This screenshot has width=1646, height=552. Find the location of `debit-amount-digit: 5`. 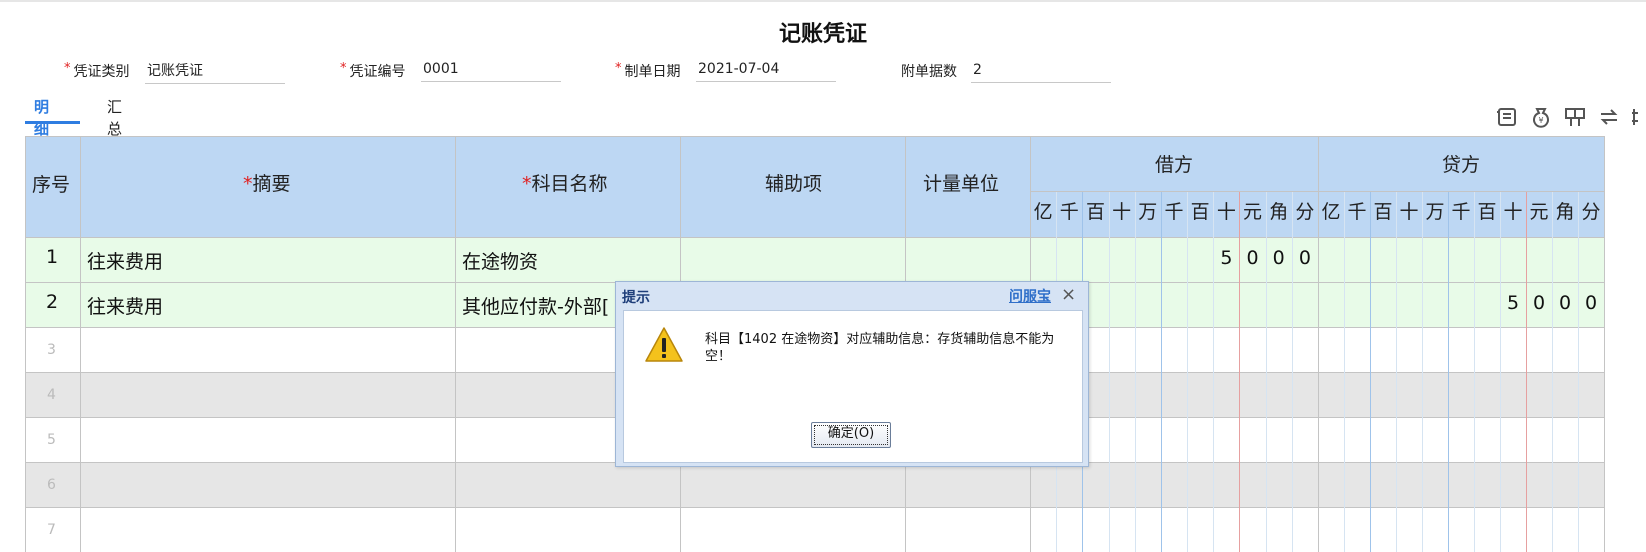

debit-amount-digit: 5 is located at coordinates (1226, 258).